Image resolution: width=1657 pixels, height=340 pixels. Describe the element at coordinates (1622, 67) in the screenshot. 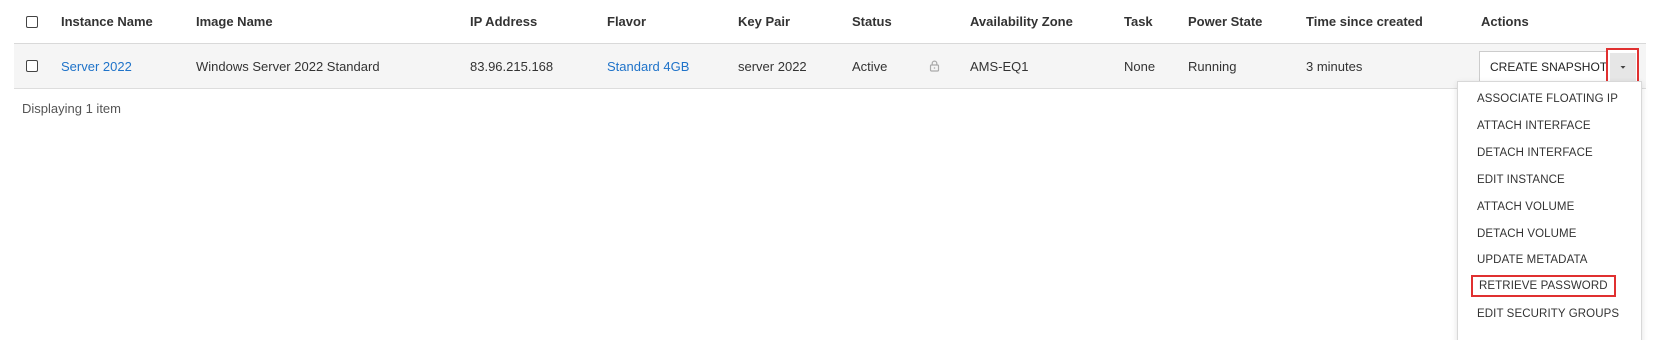

I see `caret-down-icon` at that location.